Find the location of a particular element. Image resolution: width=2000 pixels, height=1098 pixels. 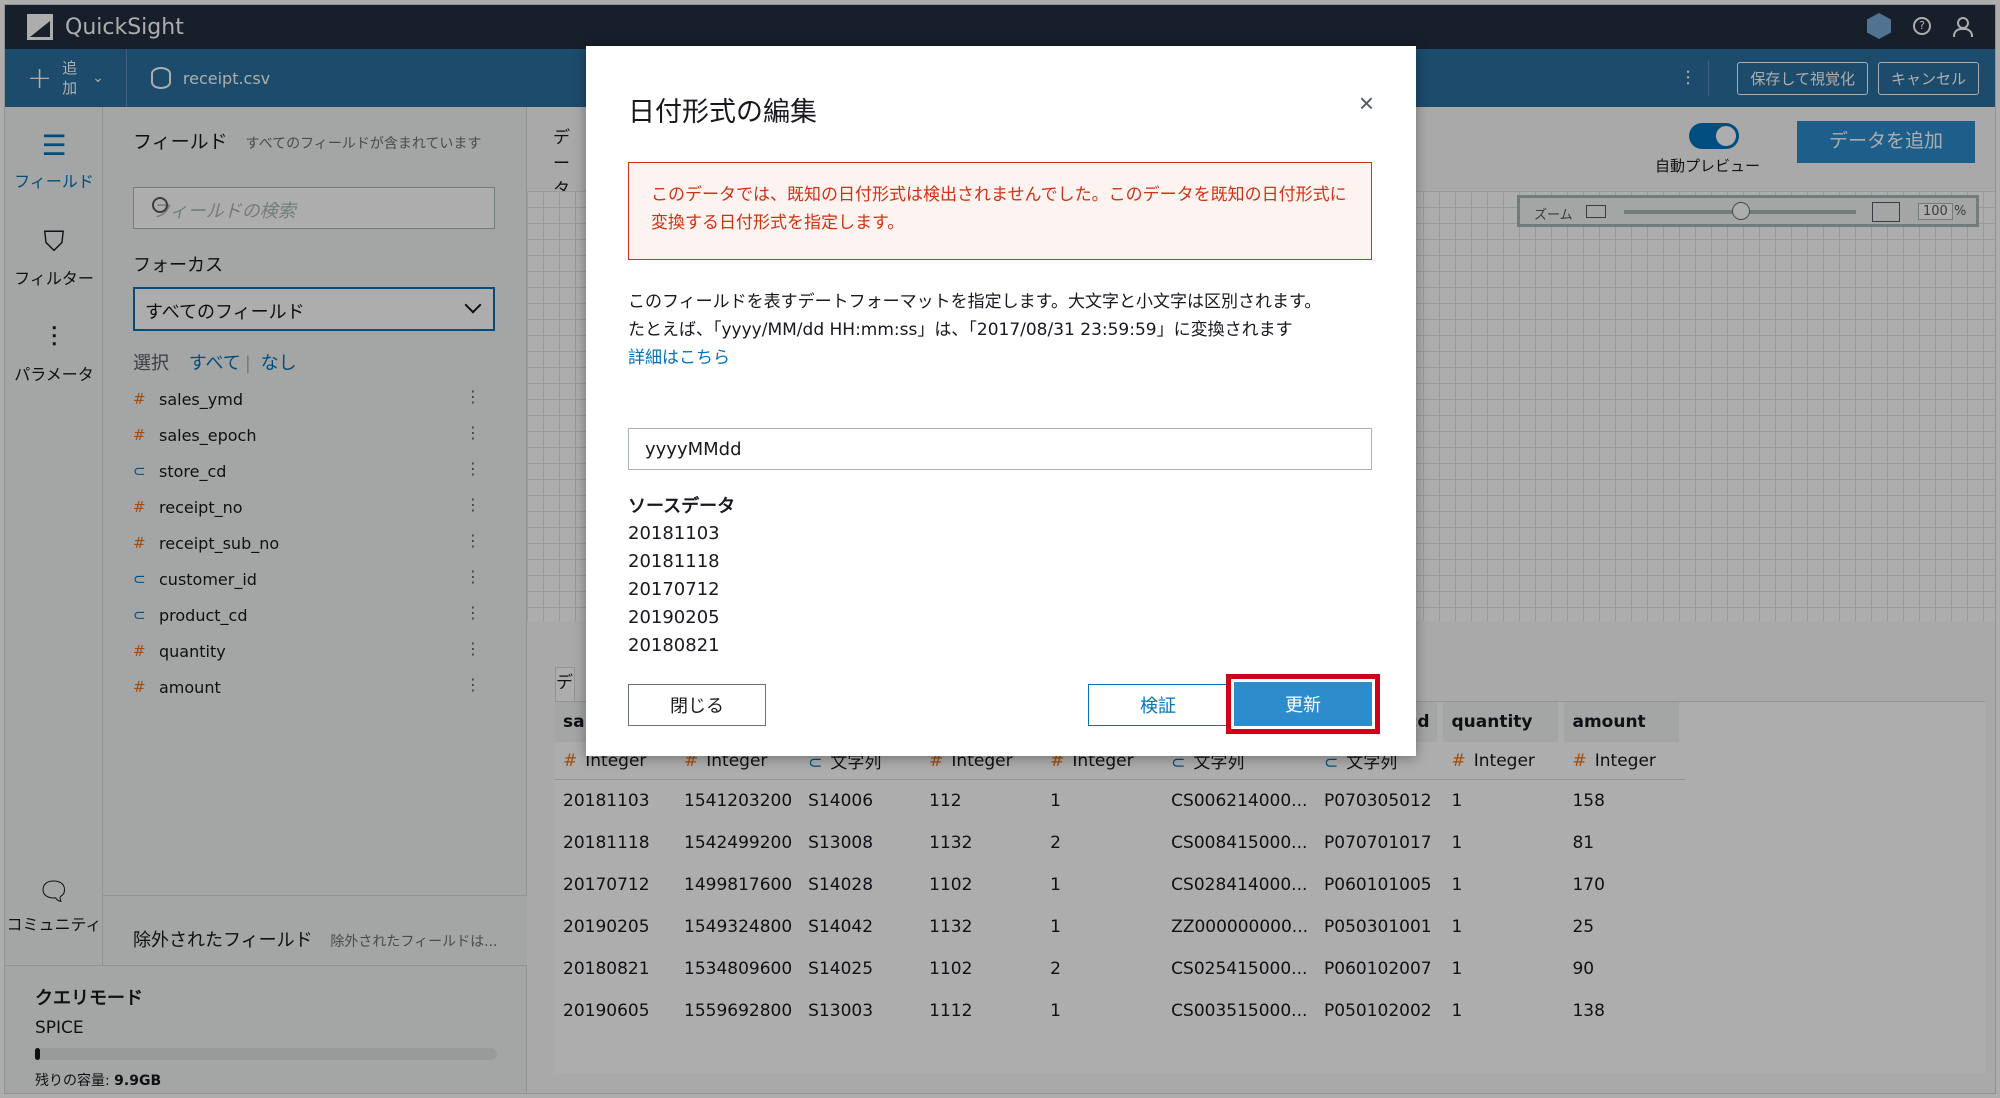

source-data-list: 20181103 20181118 20170712 20190205 20180821 is located at coordinates (674, 590).